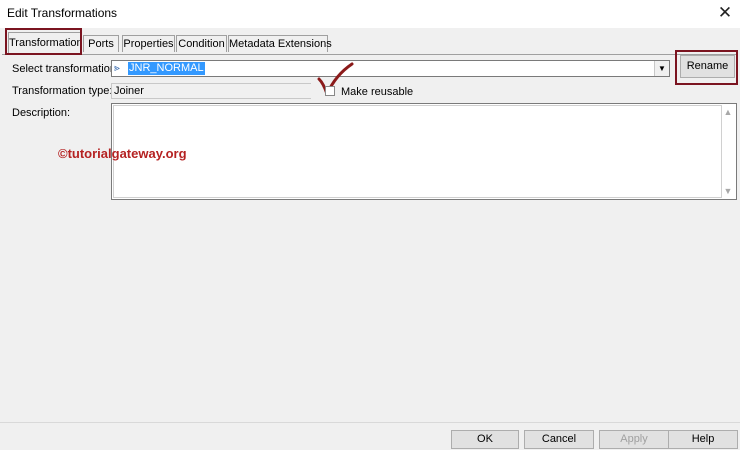 The height and width of the screenshot is (450, 740). I want to click on transformation-type-label: Transformation type:, so click(62, 91).